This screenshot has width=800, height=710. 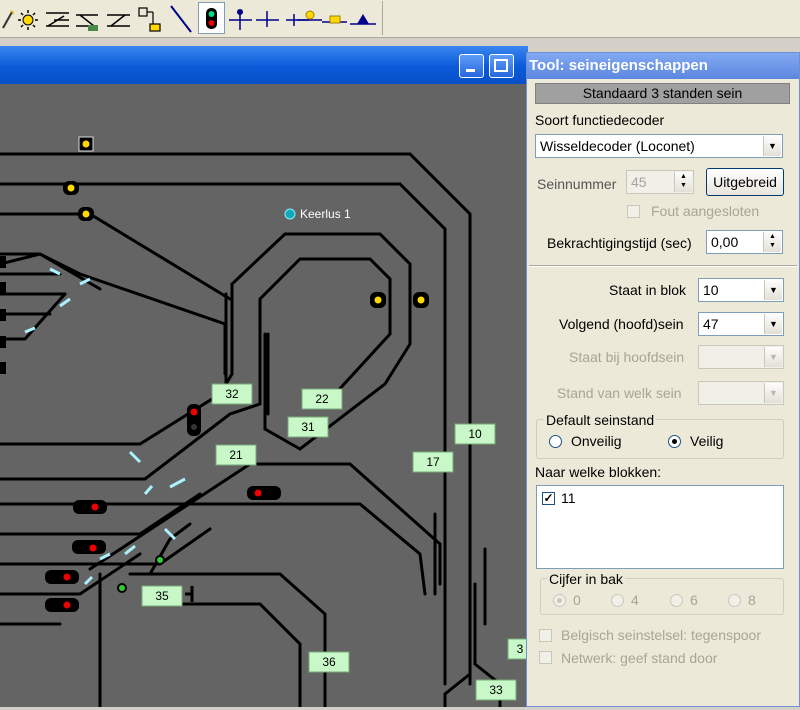 I want to click on signal-number-value: 45, so click(x=639, y=182).